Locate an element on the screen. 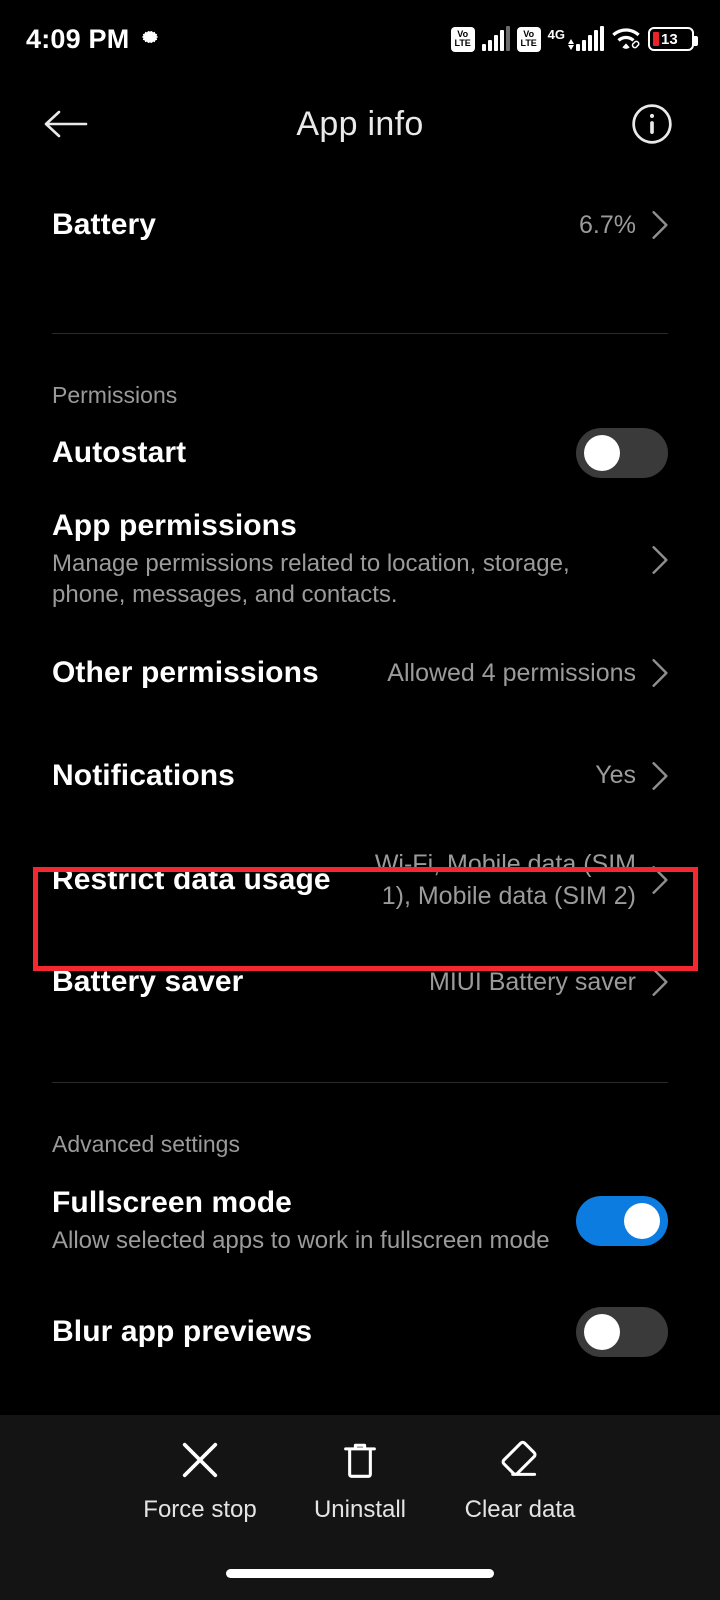 The image size is (720, 1600). gear-icon is located at coordinates (150, 39).